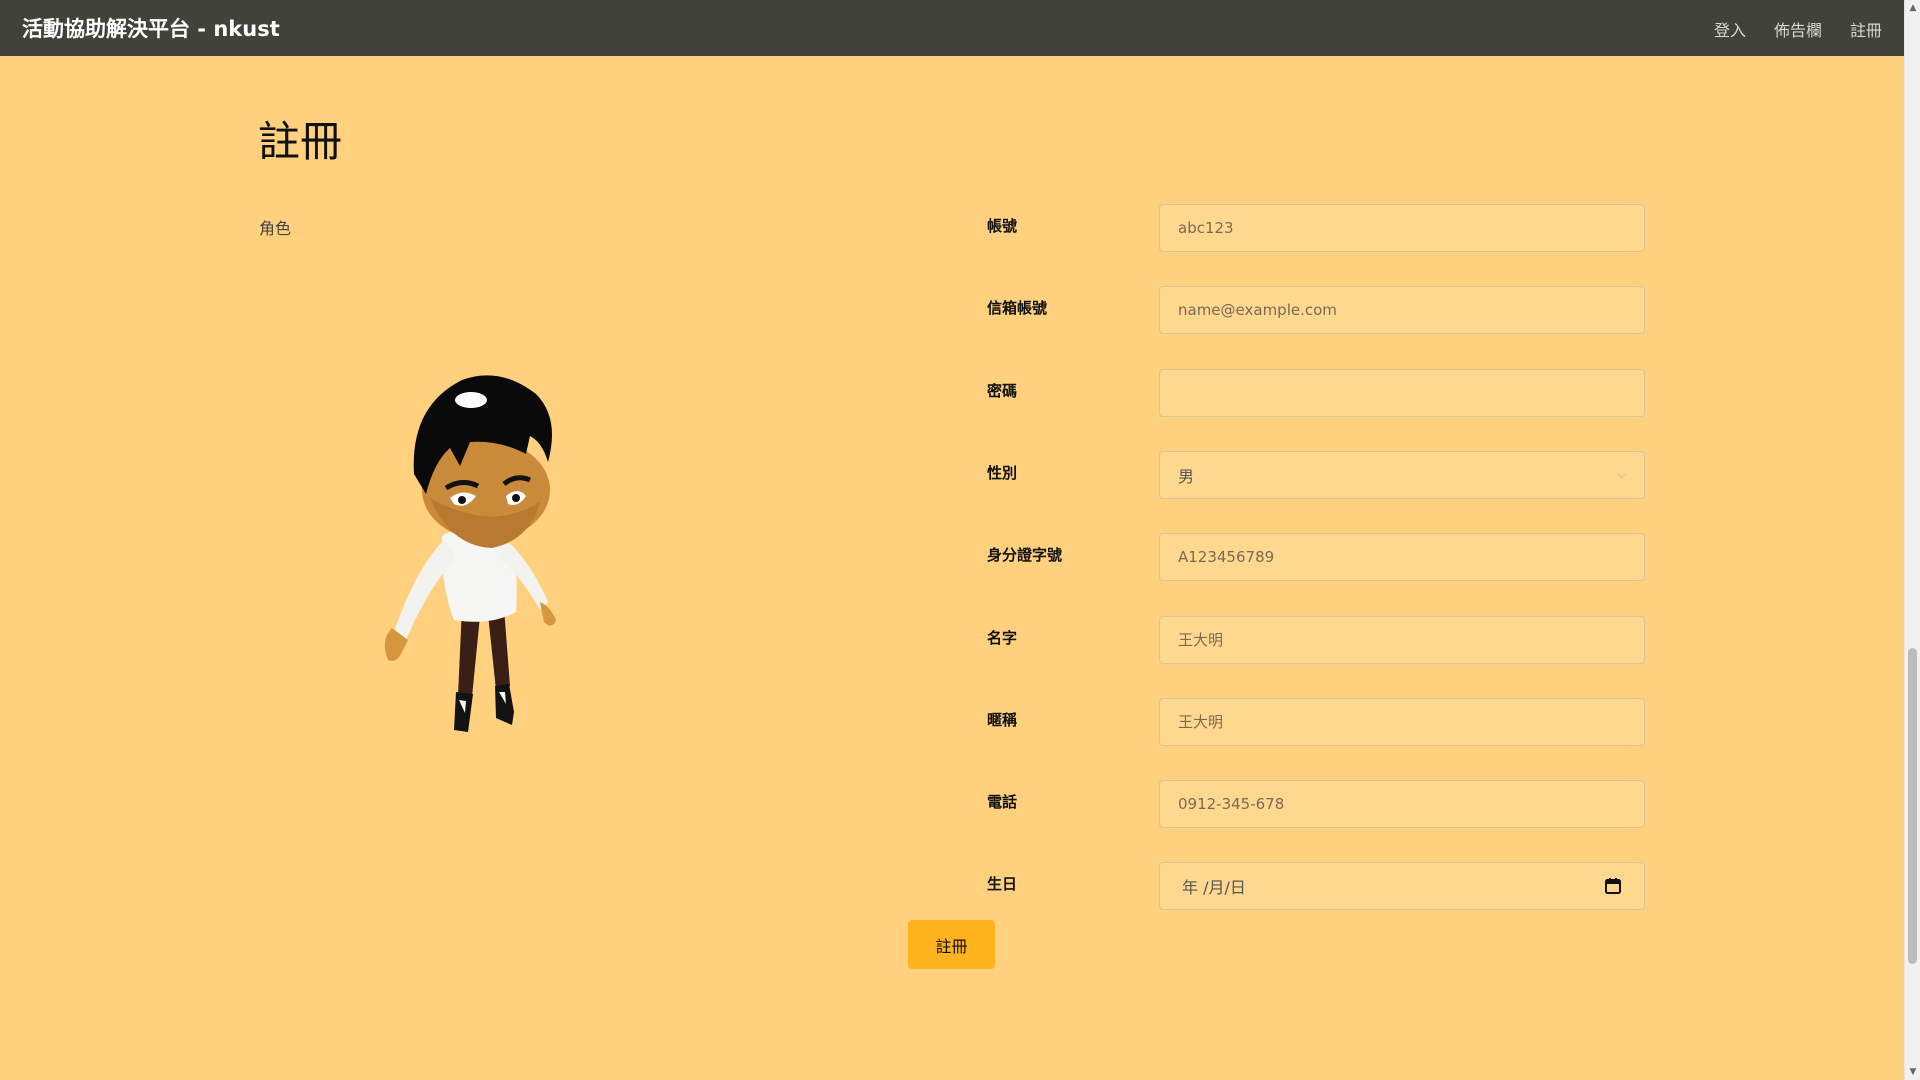 The image size is (1920, 1080). Describe the element at coordinates (1402, 722) in the screenshot. I see `nickname-input` at that location.